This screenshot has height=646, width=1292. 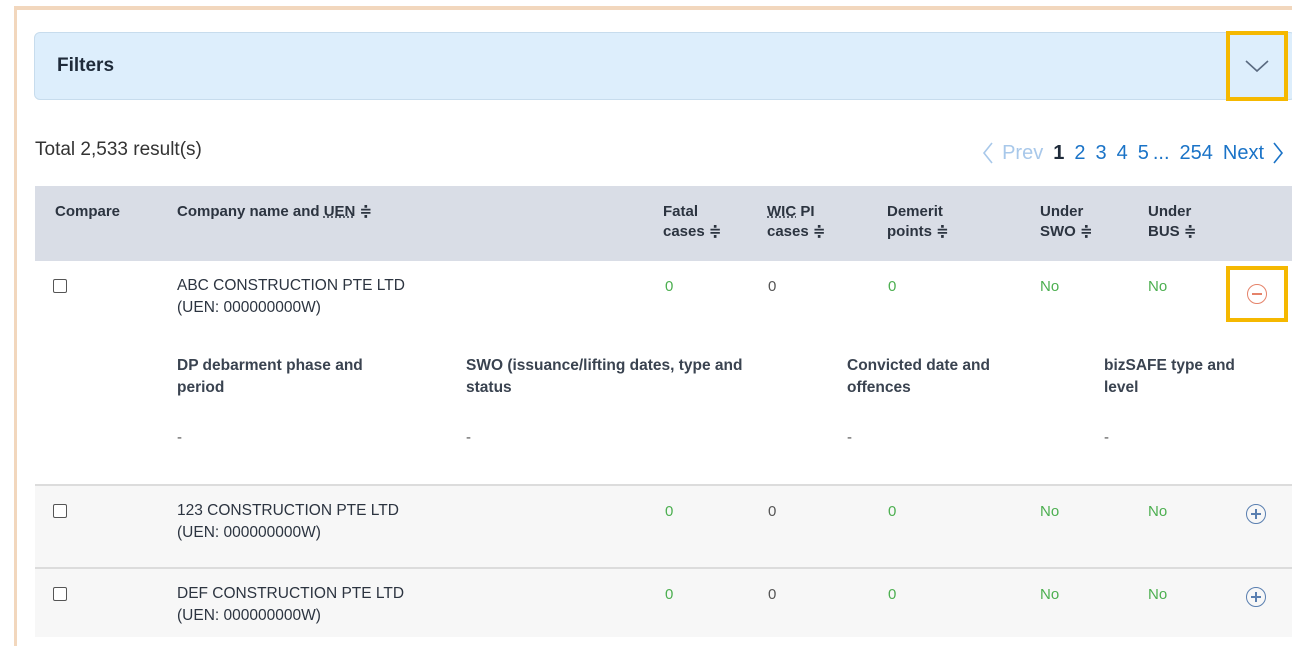 What do you see at coordinates (788, 231) in the screenshot?
I see `wic-header-line2: cases` at bounding box center [788, 231].